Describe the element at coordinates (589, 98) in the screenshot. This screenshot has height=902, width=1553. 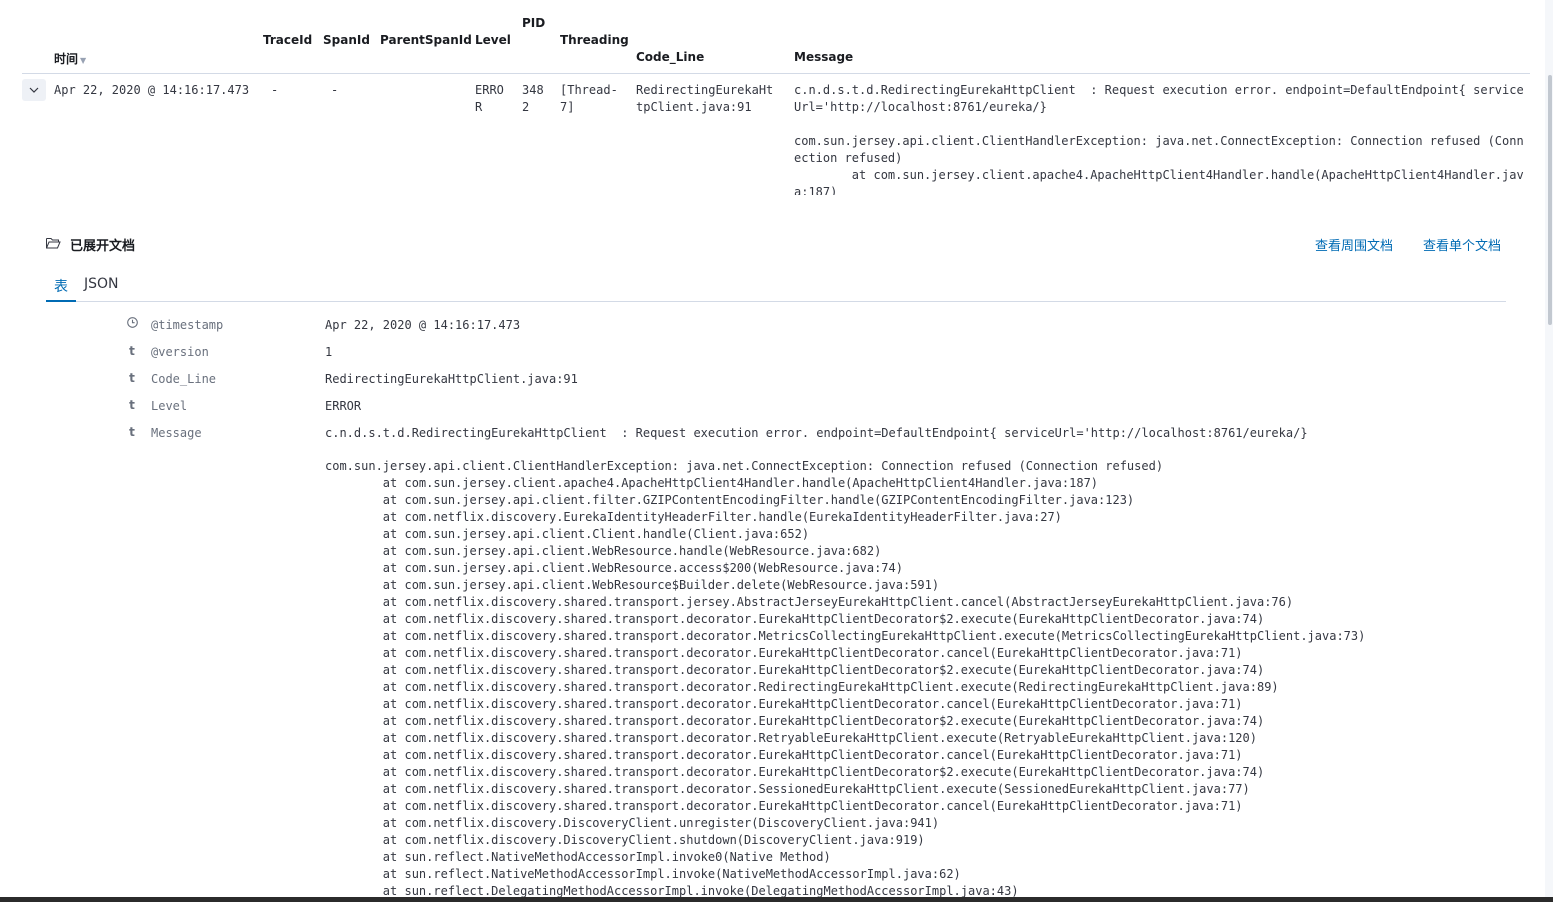
I see `row-threading: [Thread- 7]` at that location.